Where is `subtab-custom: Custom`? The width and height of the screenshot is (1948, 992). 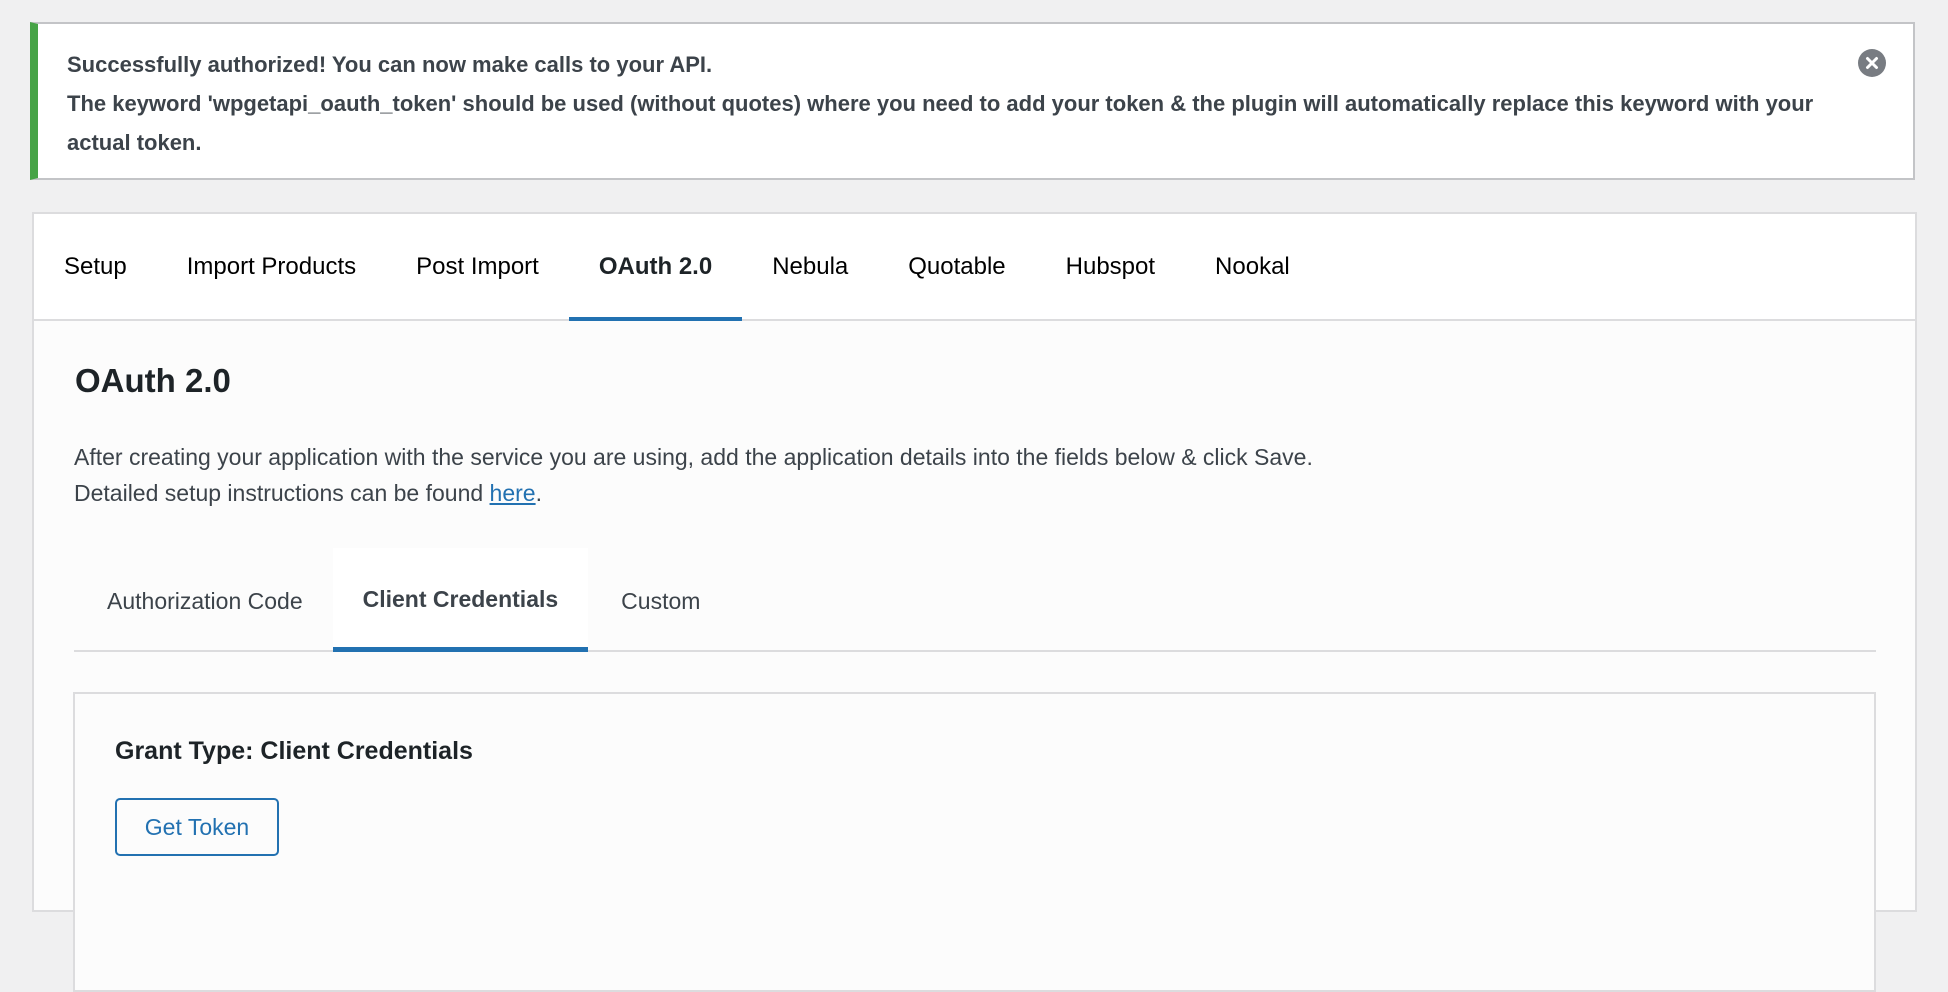
subtab-custom: Custom is located at coordinates (659, 599).